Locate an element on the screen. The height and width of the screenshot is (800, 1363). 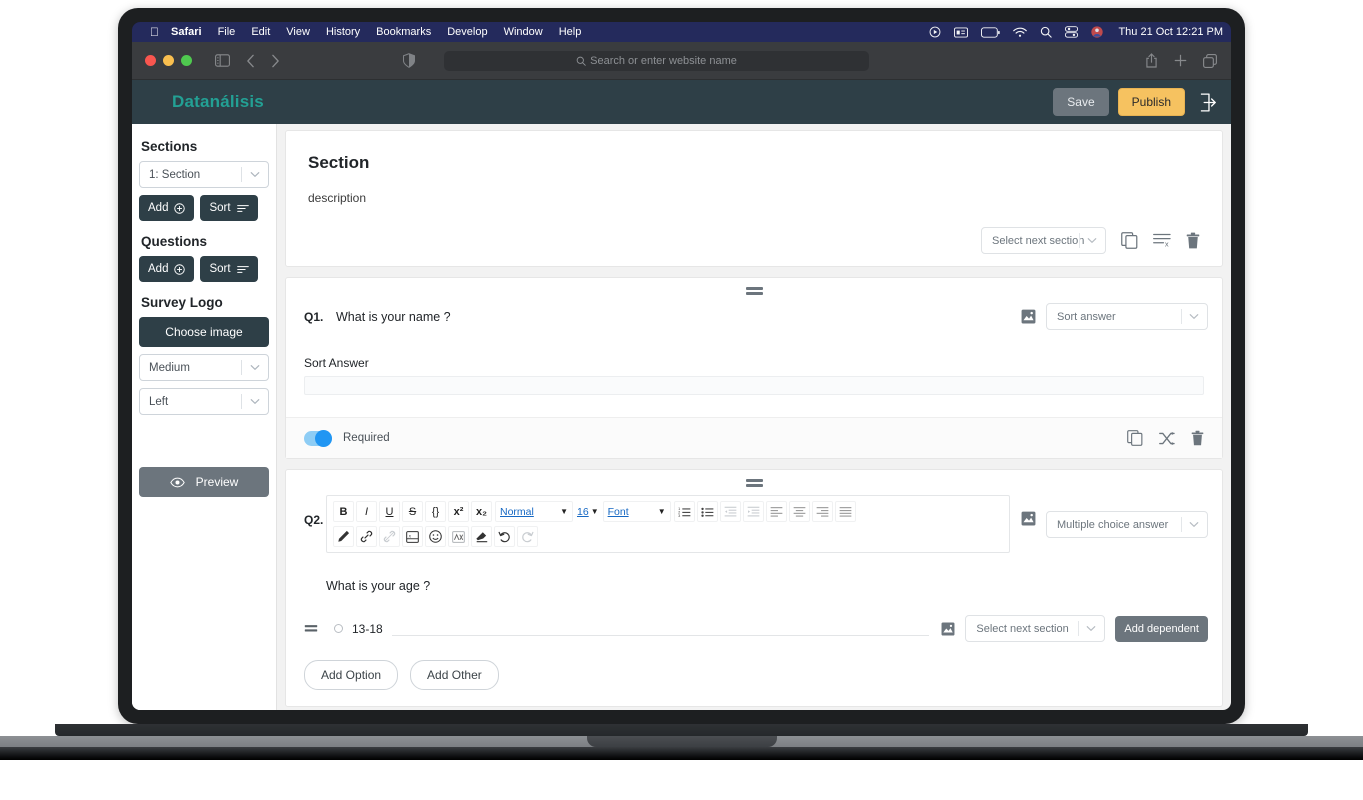
laptop-base-bottom is located at coordinates (681, 753).